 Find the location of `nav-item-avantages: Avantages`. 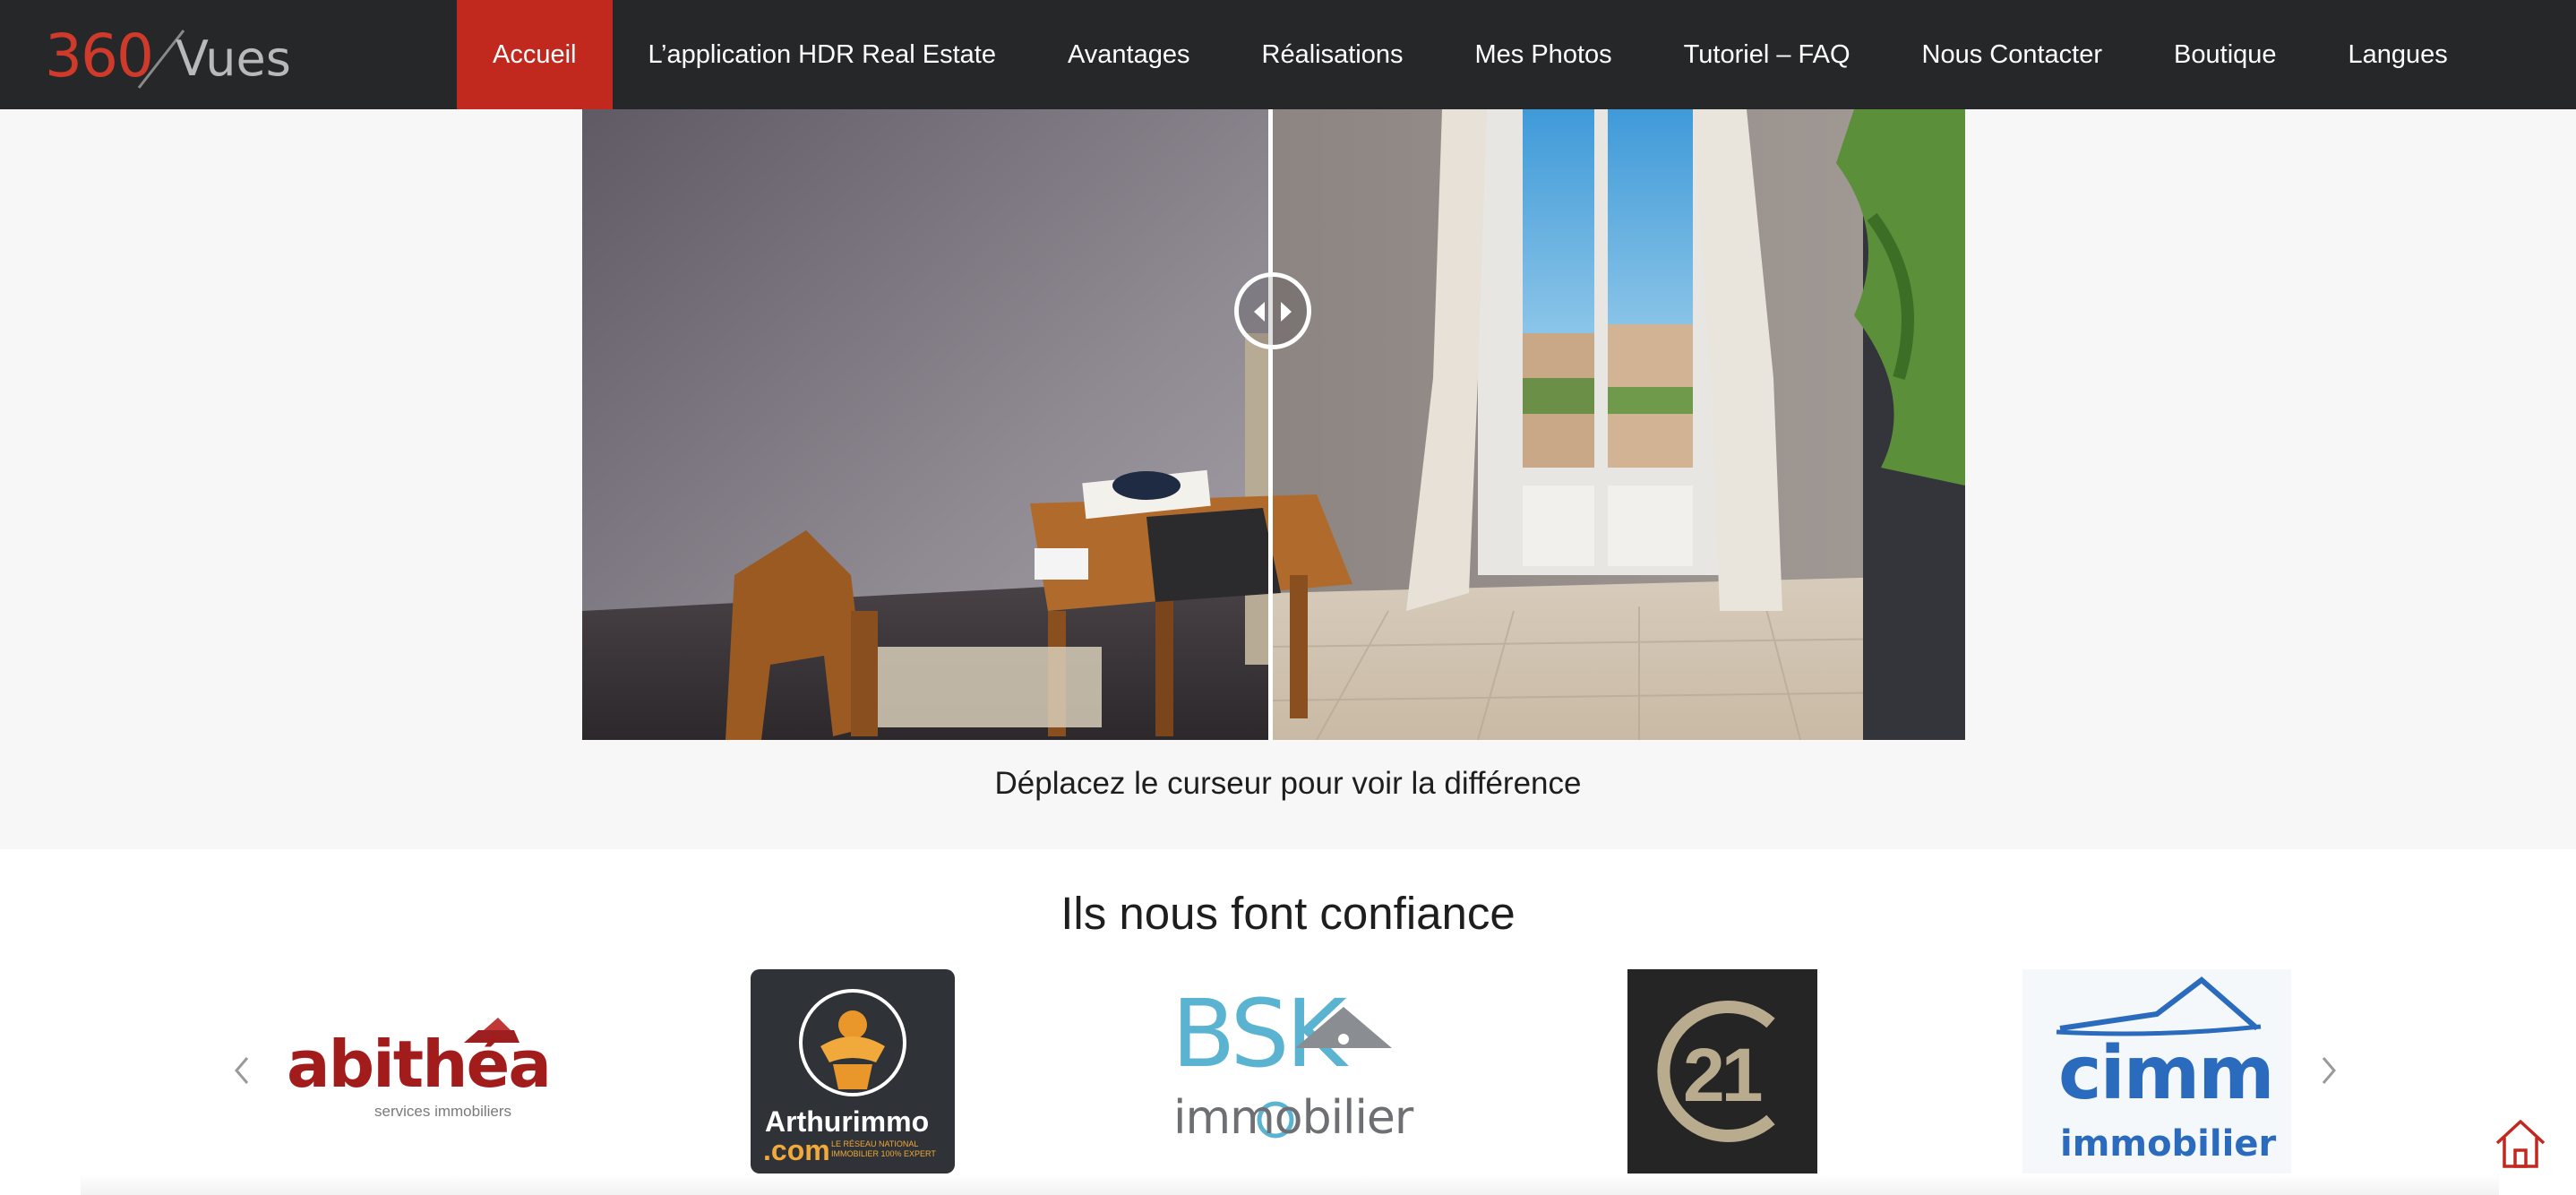

nav-item-avantages: Avantages is located at coordinates (1129, 54).